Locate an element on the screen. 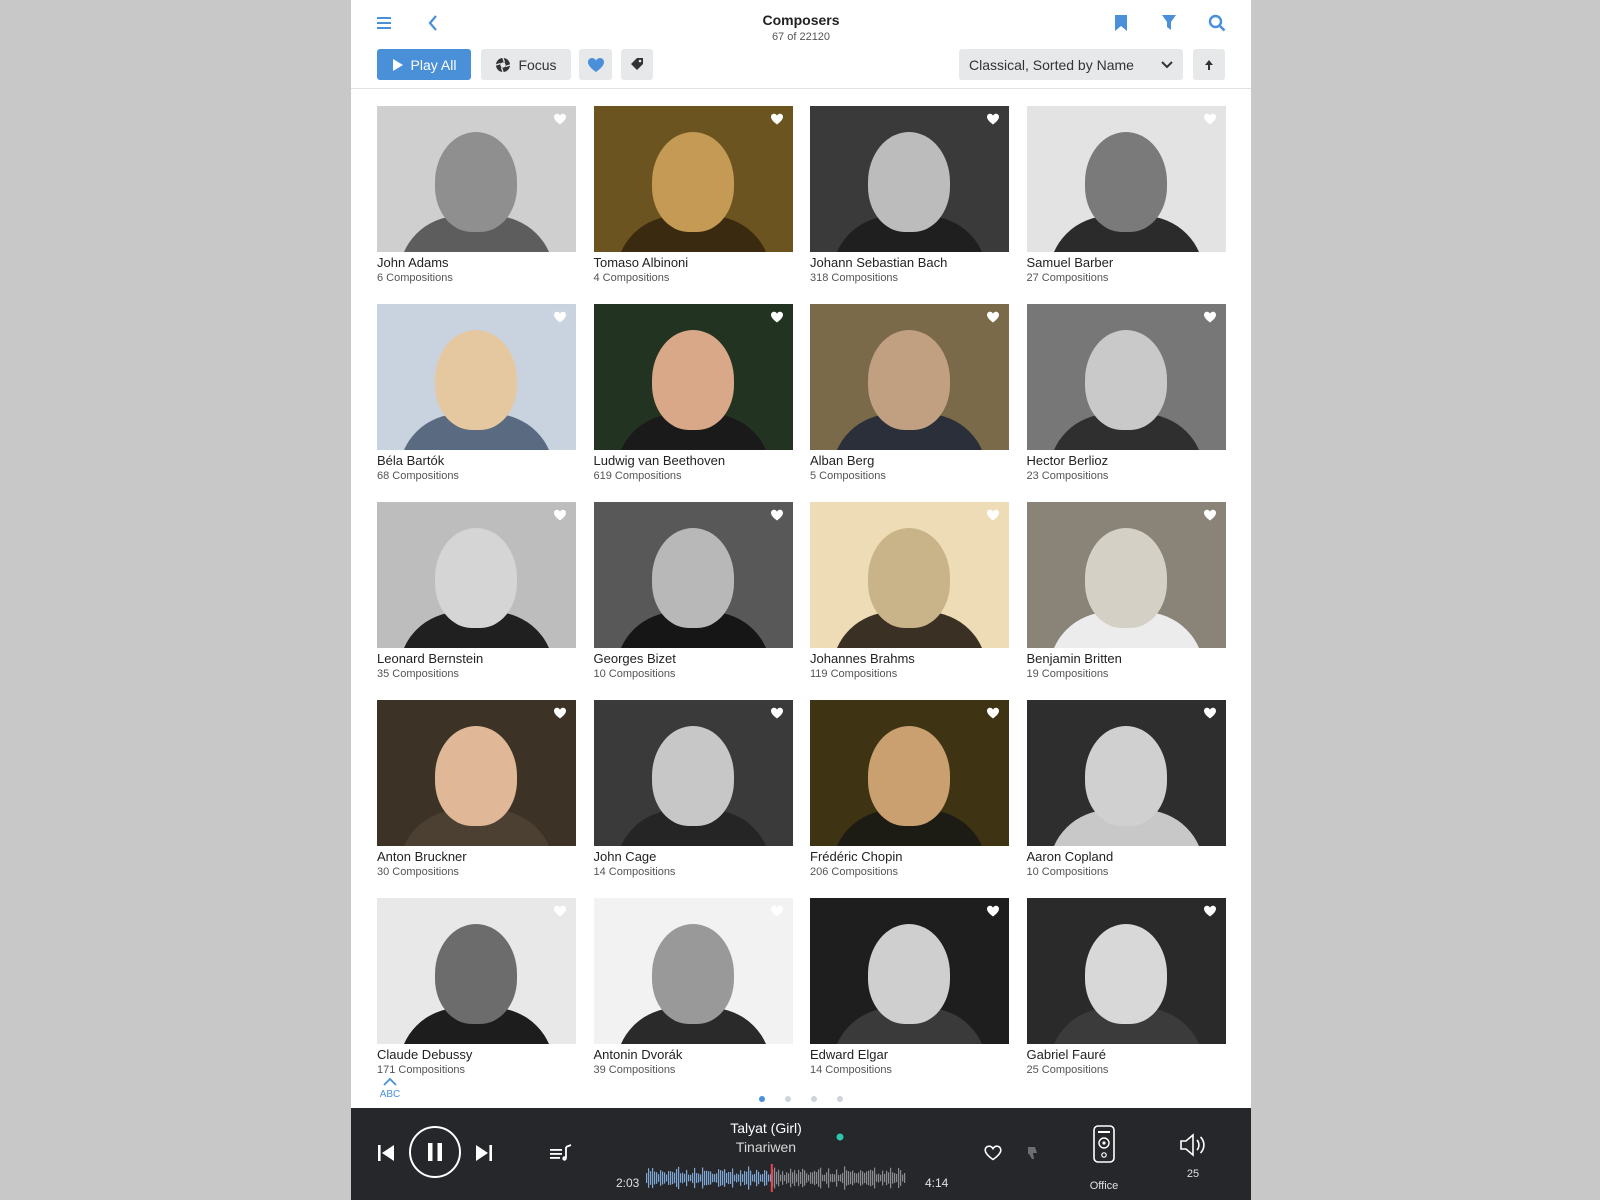  composer-name: Aaron Copland is located at coordinates (1070, 856).